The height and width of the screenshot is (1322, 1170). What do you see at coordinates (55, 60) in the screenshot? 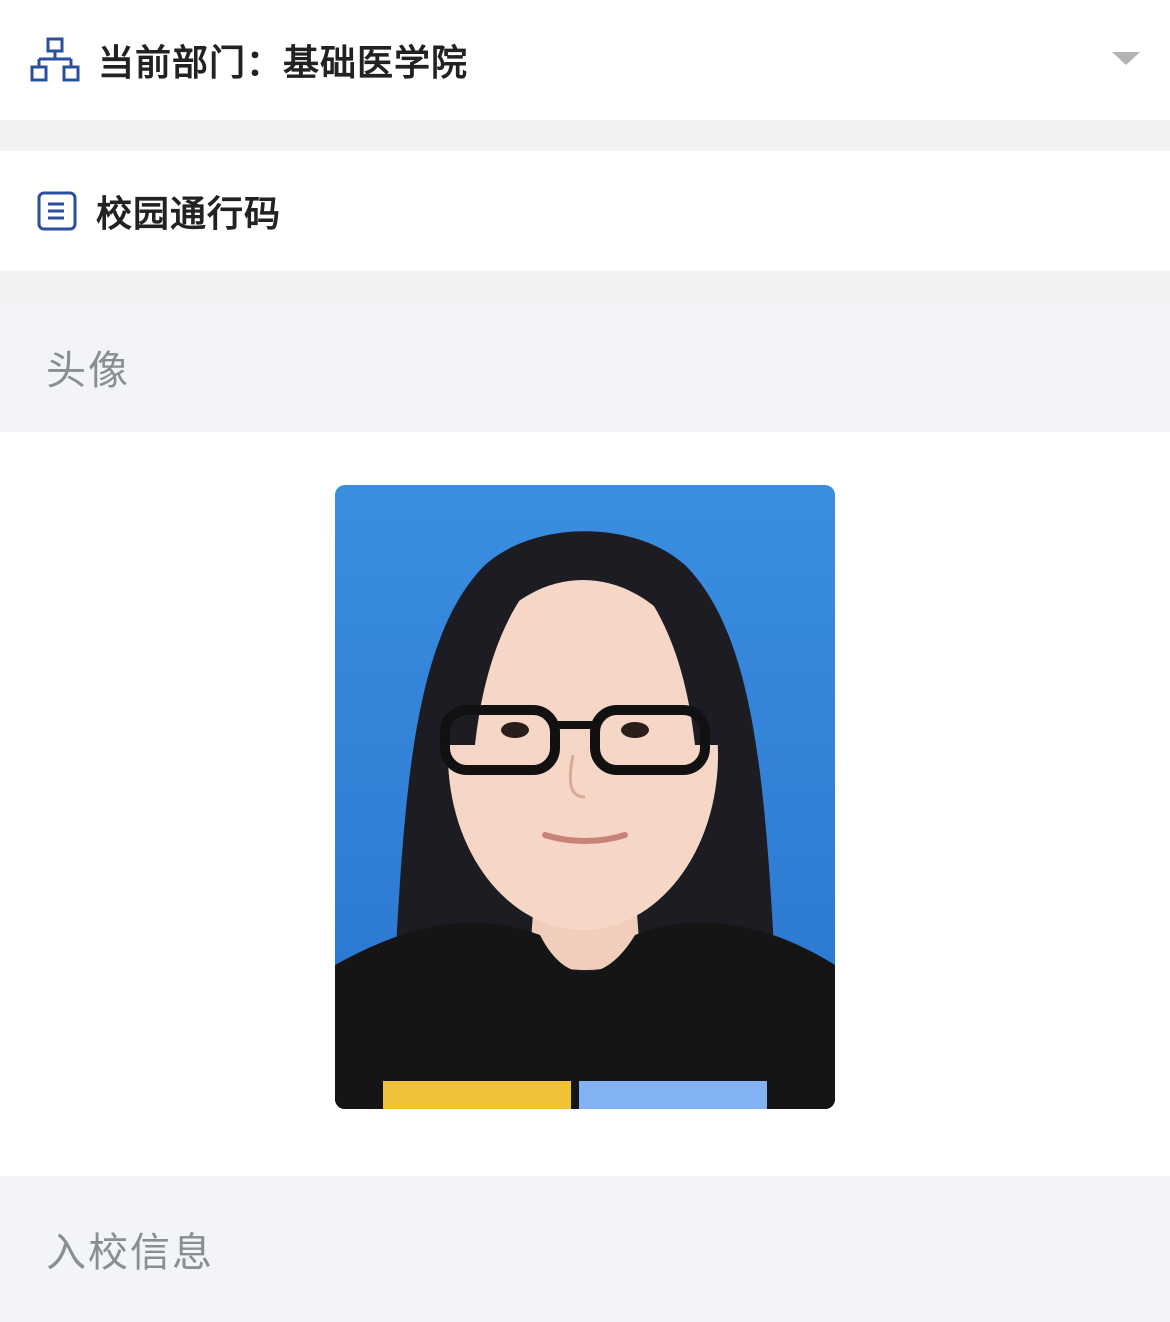
I see `org-structure-icon` at bounding box center [55, 60].